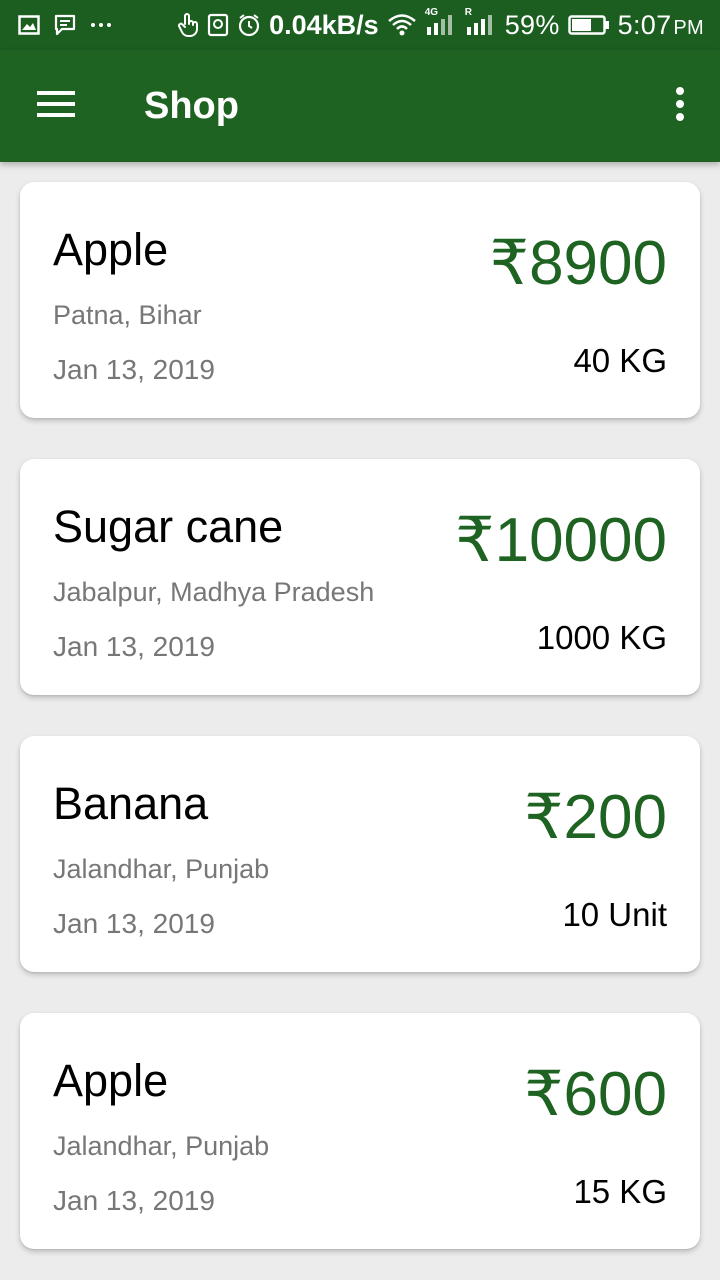 This screenshot has height=1280, width=720. I want to click on product-price: ₹10000, so click(561, 540).